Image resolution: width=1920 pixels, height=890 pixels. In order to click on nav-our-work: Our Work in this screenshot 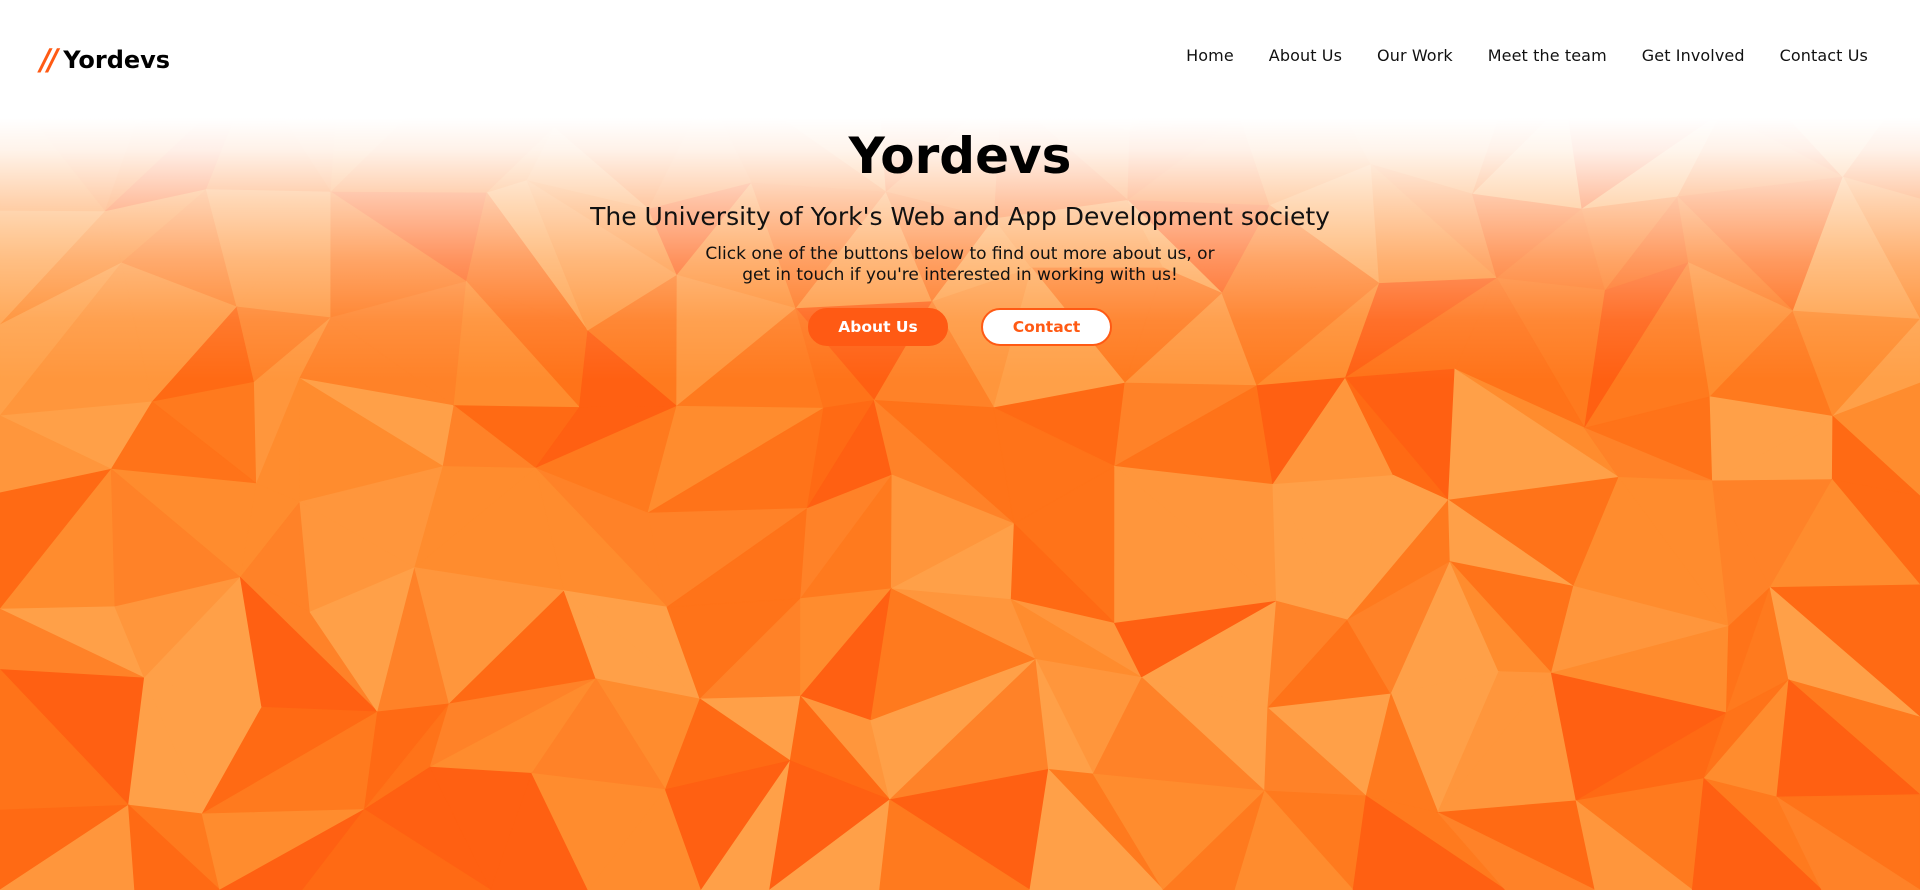, I will do `click(1415, 55)`.